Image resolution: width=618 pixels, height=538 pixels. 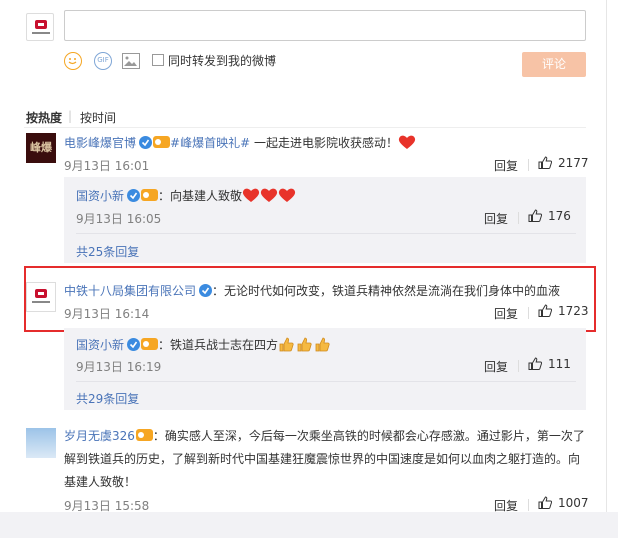 I want to click on emoji-icon, so click(x=73, y=61).